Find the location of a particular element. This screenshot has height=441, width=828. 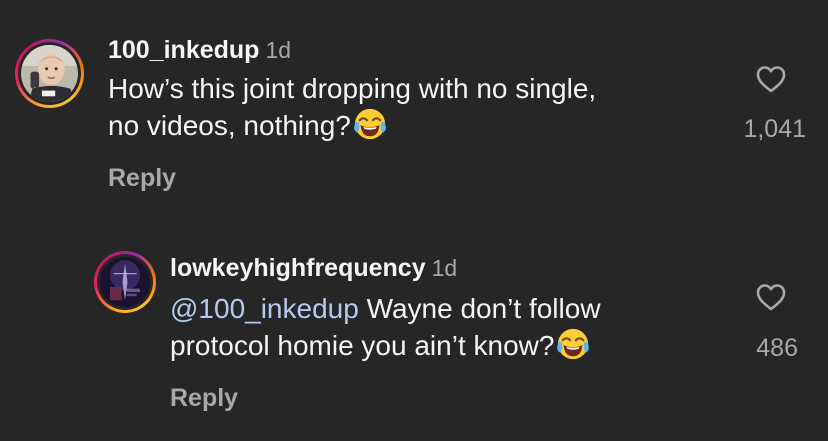

comment-header: lowkeyhighfrequency 1d is located at coordinates (313, 268).